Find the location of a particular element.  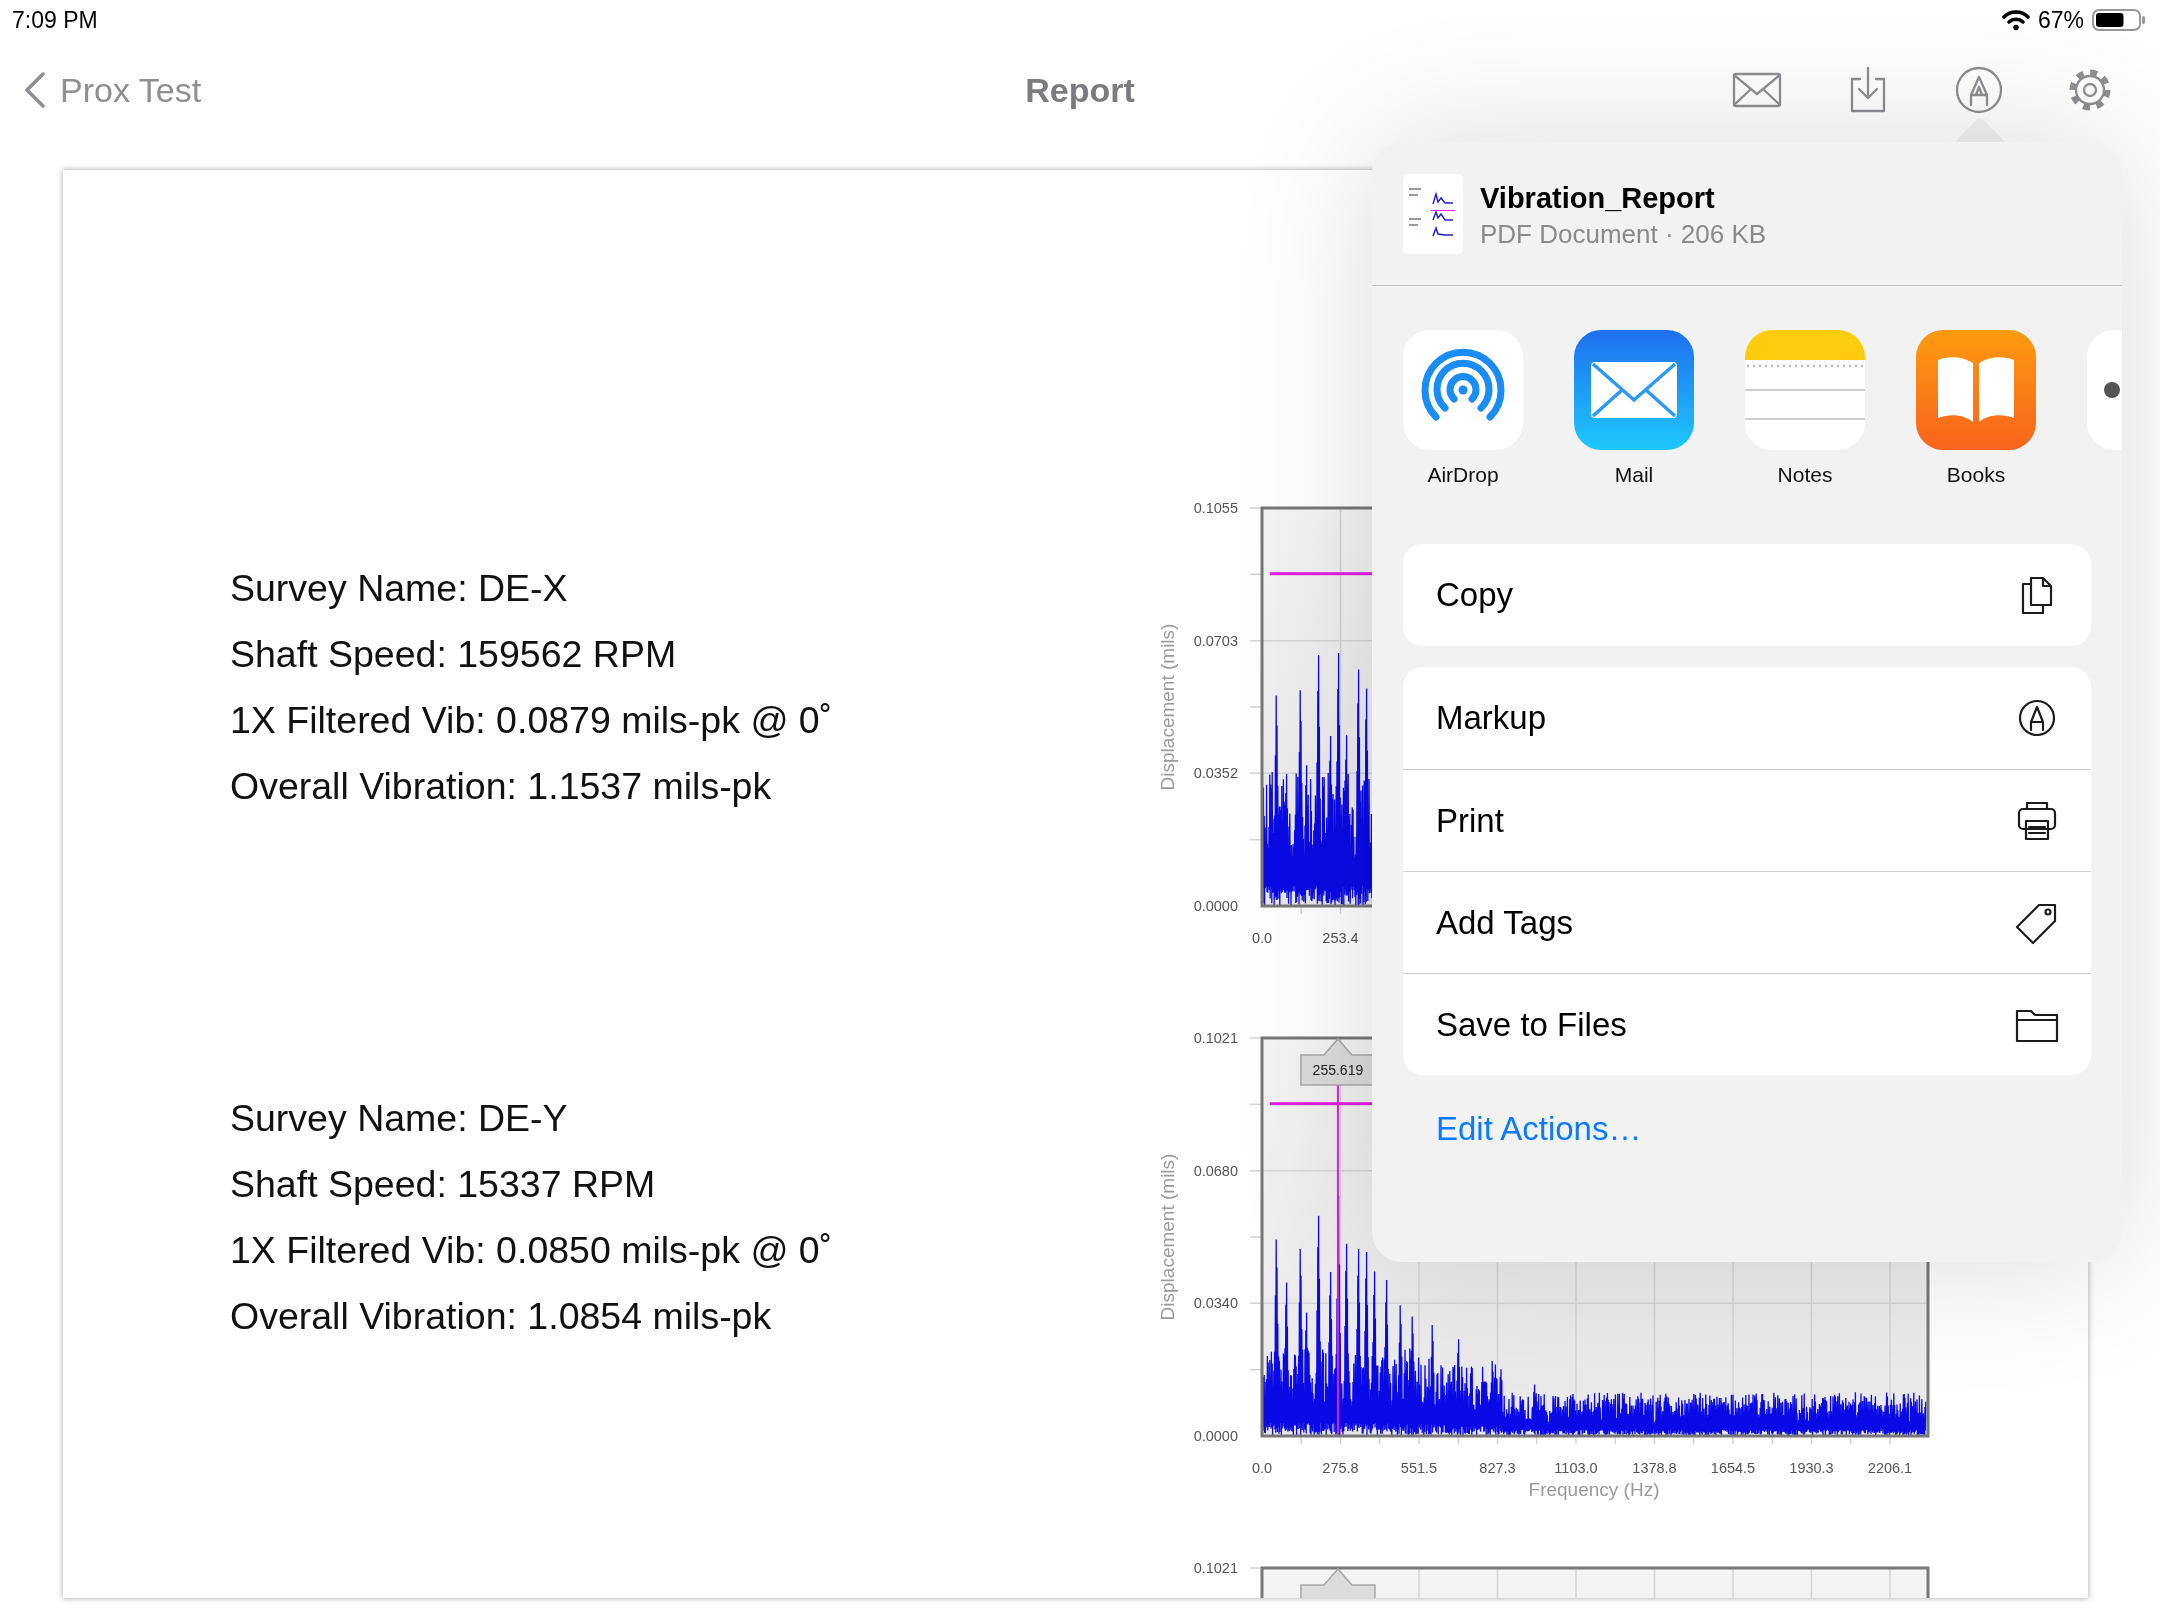

wifi-icon is located at coordinates (2015, 20).